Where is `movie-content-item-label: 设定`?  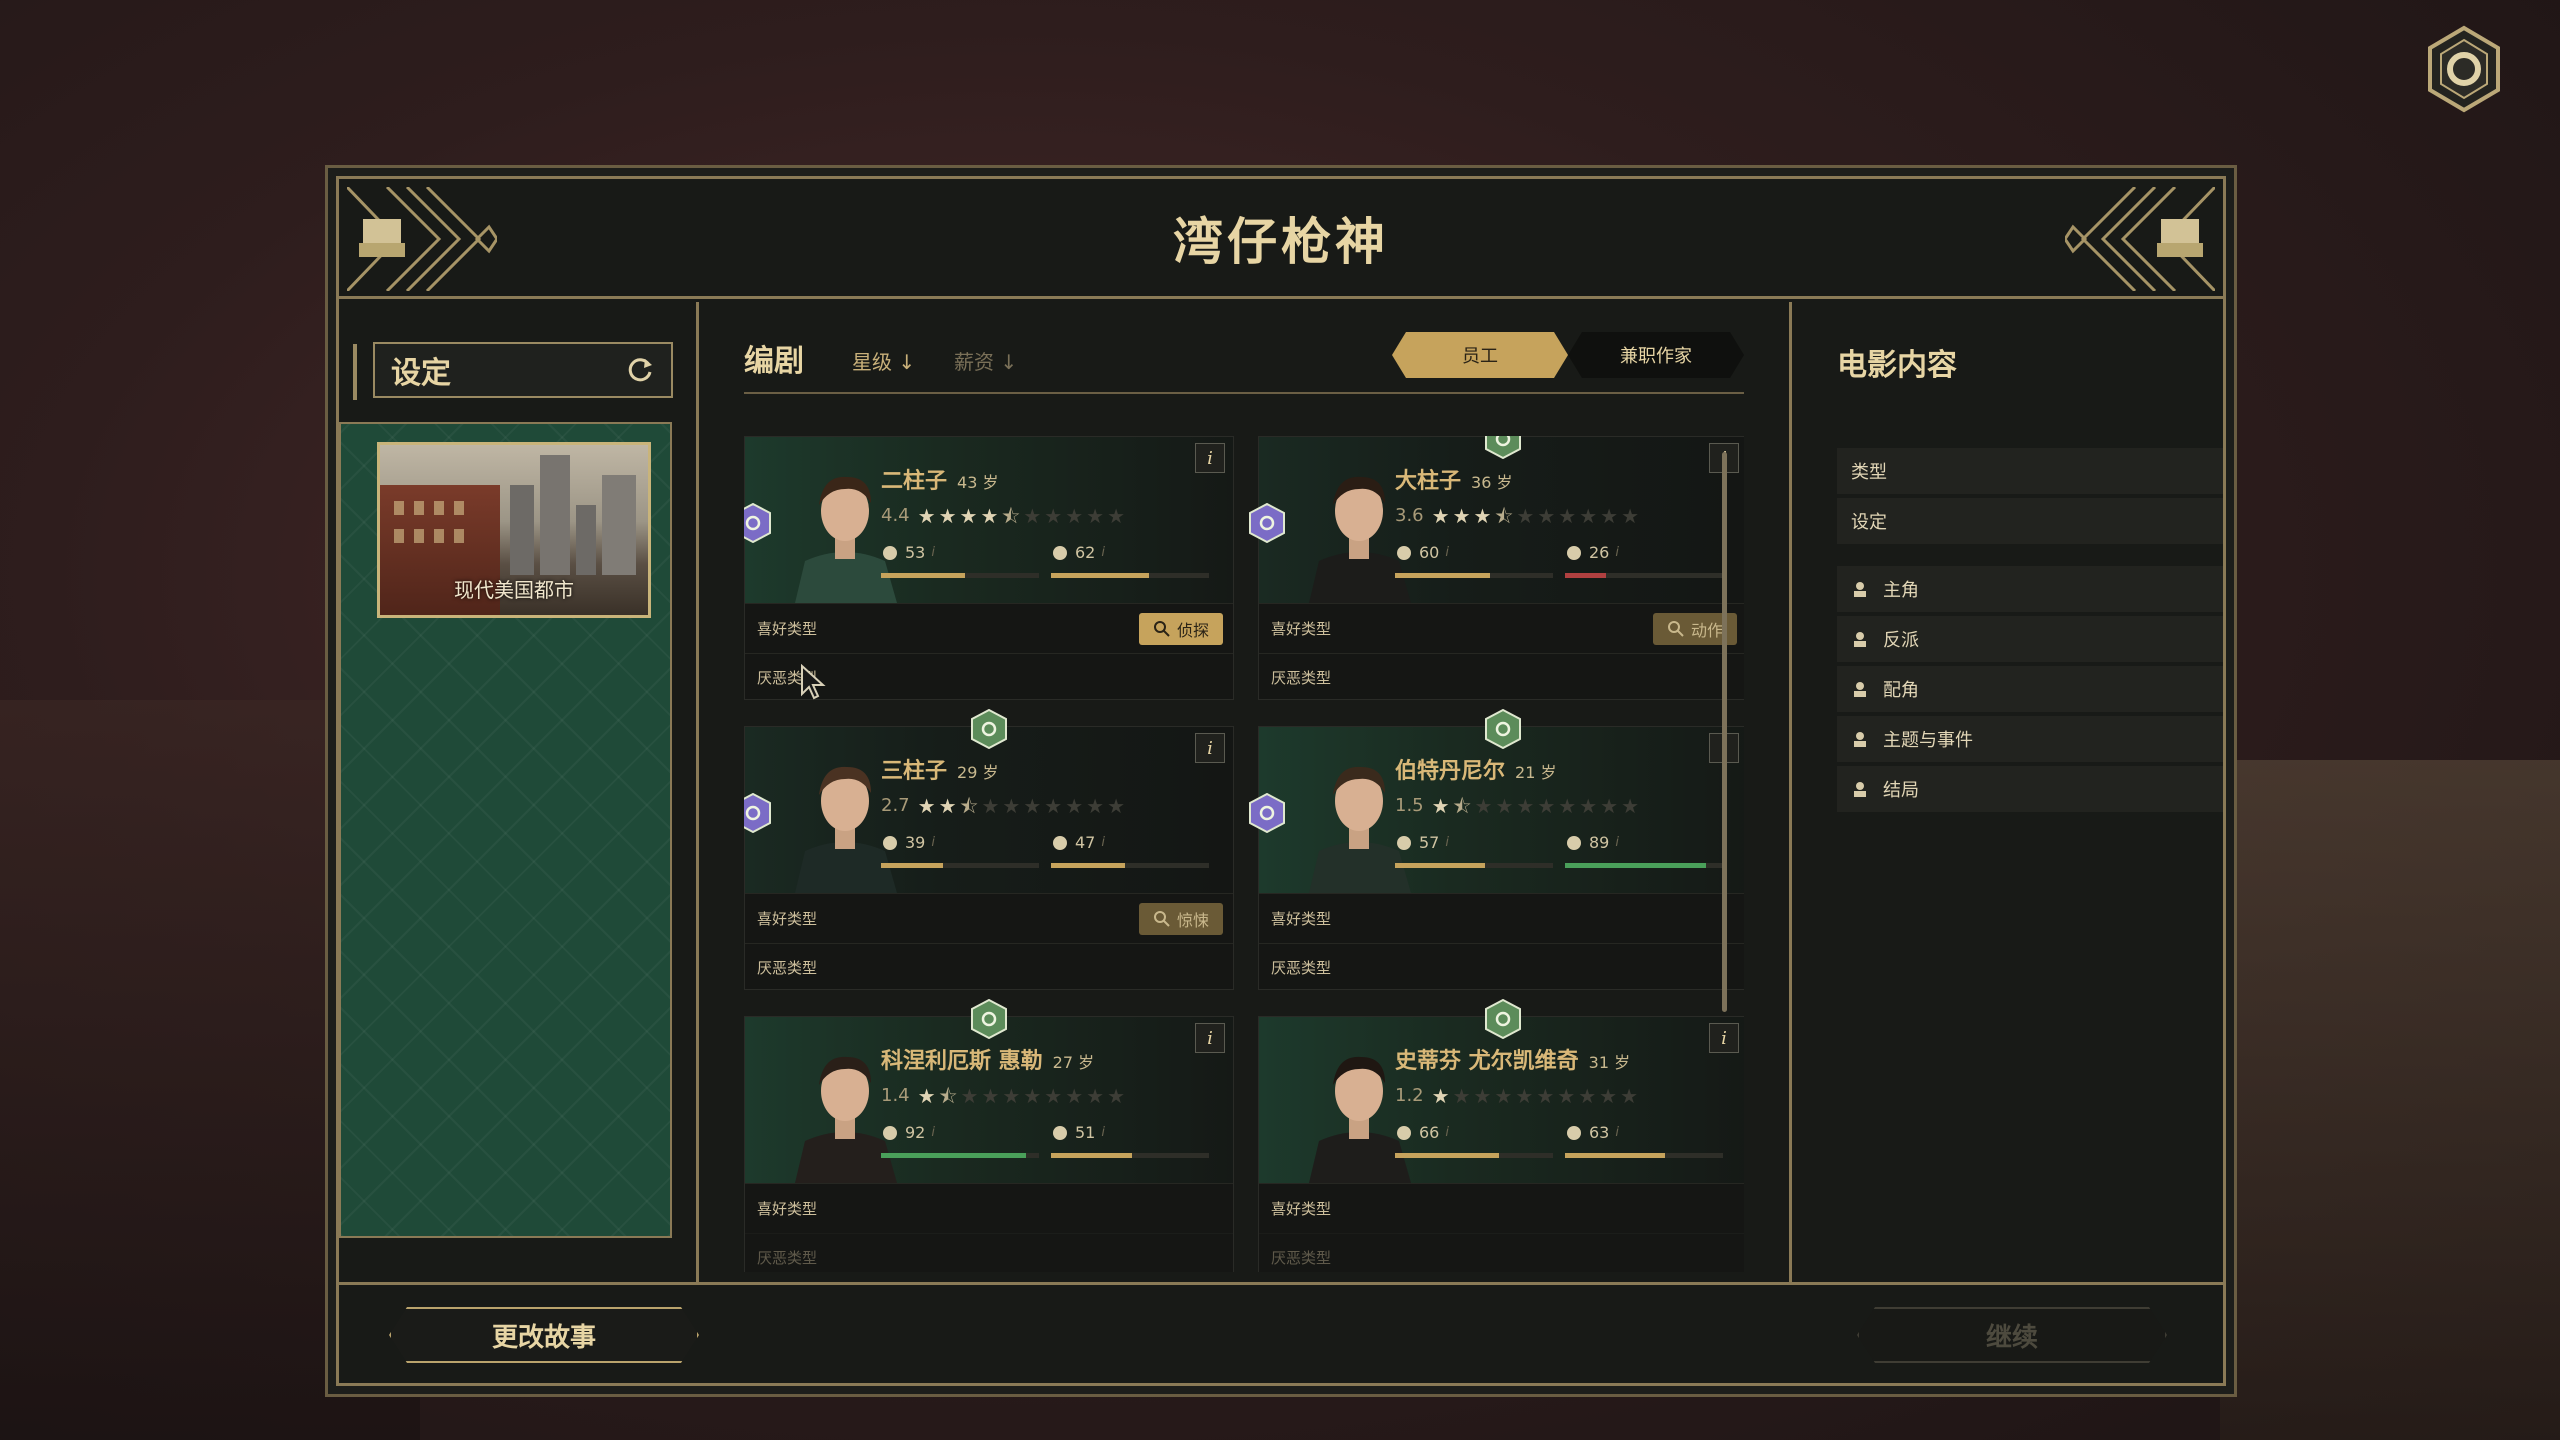
movie-content-item-label: 设定 is located at coordinates (1869, 522).